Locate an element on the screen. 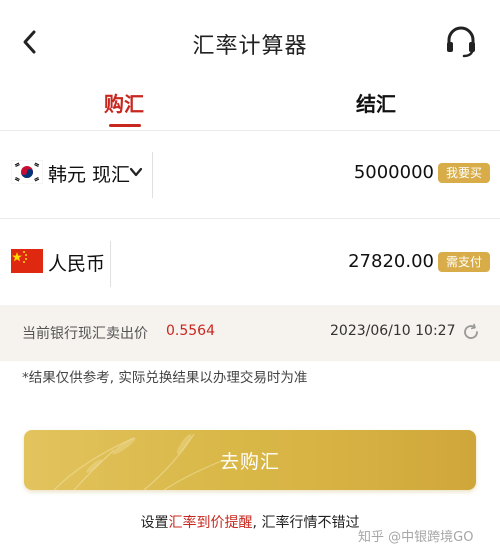 The height and width of the screenshot is (554, 500). south-korea-flag-icon is located at coordinates (27, 172).